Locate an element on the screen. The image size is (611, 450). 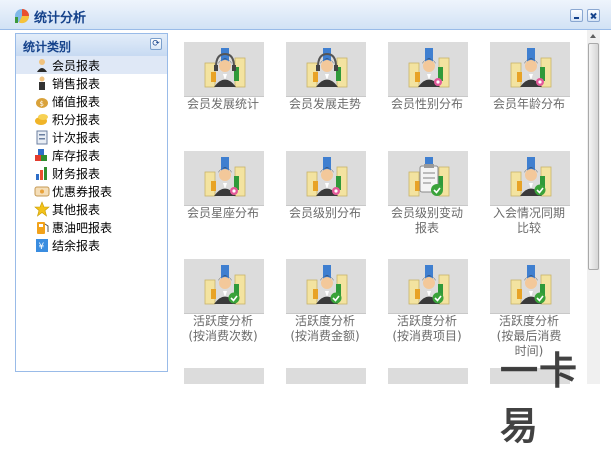
category-label: 财务报表 is located at coordinates (76, 174).